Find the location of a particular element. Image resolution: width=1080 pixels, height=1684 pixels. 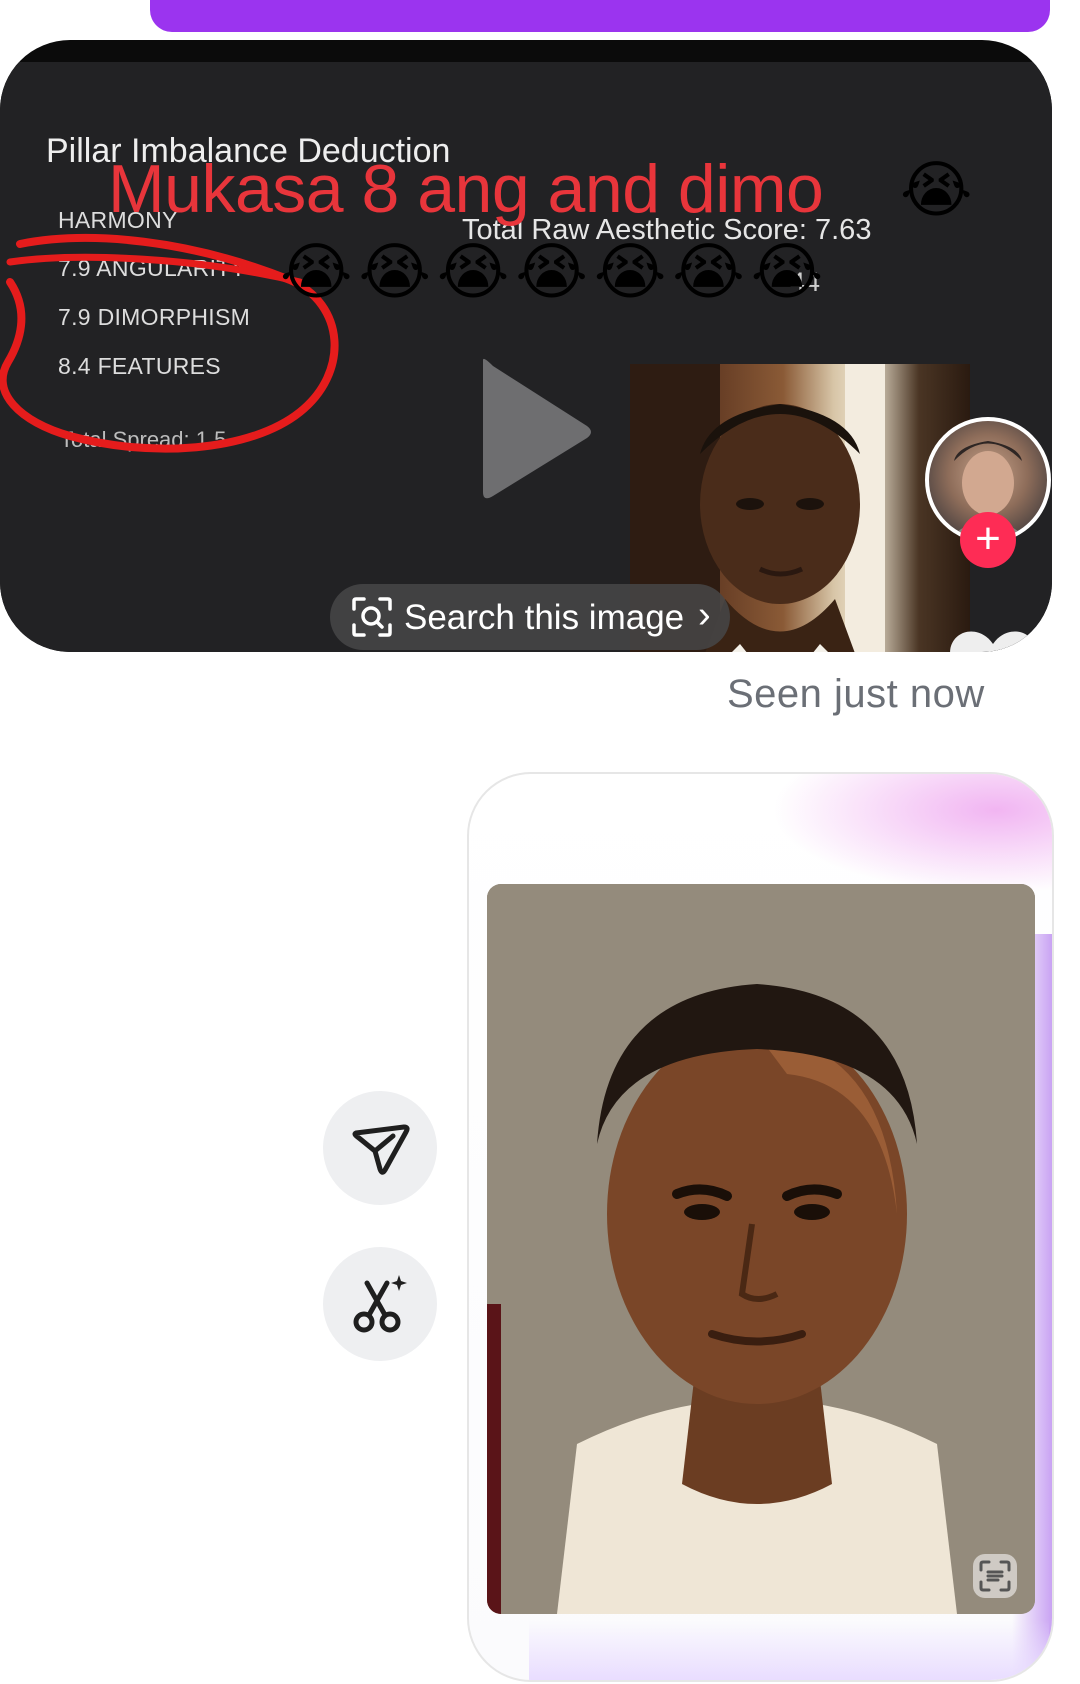

follow-plus-button: + is located at coordinates (988, 540).